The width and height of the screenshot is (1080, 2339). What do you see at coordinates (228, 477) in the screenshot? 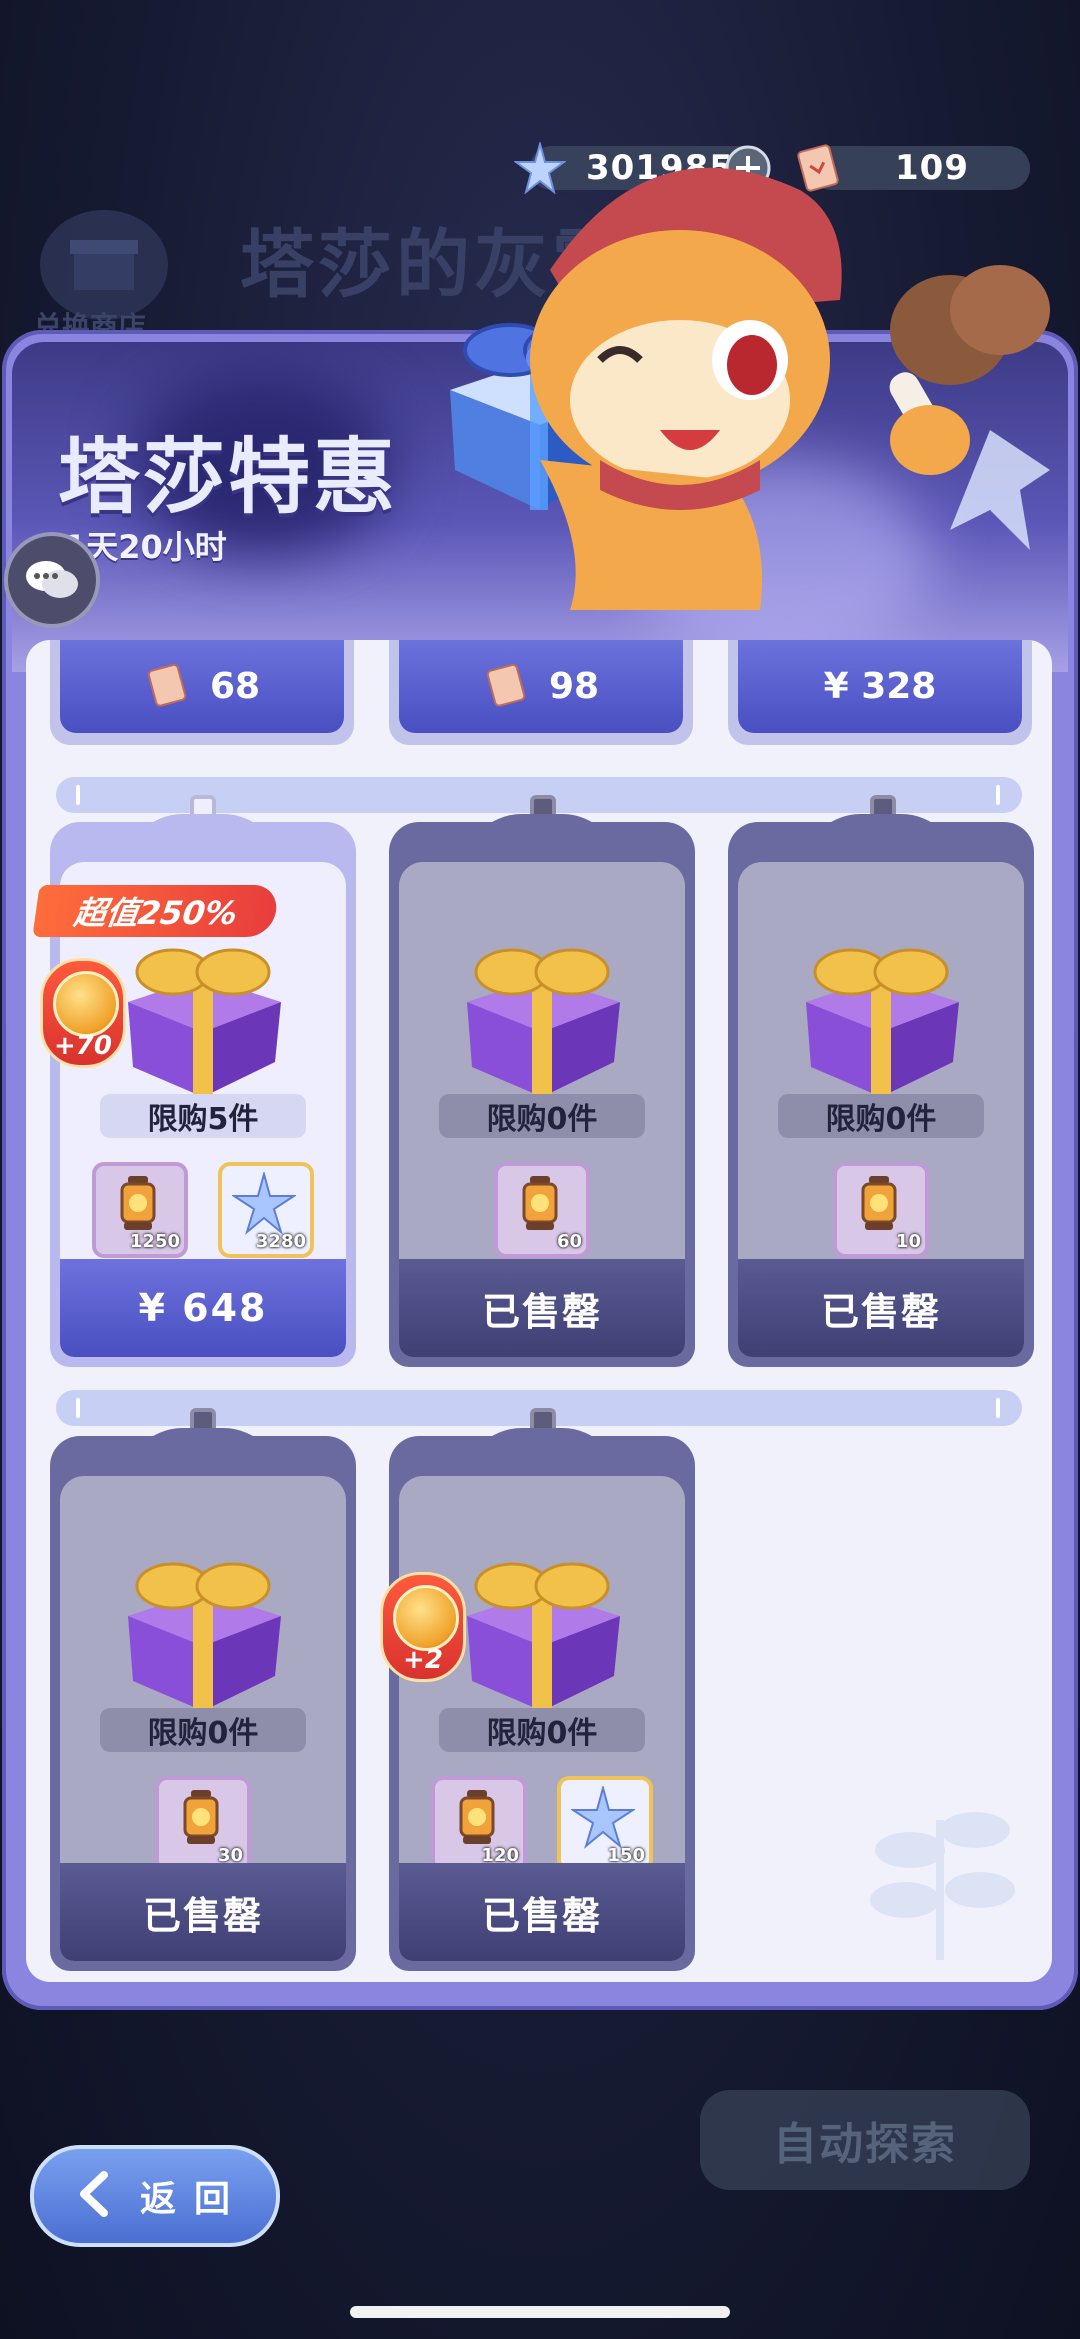
I see `banner-title: 塔莎特惠` at bounding box center [228, 477].